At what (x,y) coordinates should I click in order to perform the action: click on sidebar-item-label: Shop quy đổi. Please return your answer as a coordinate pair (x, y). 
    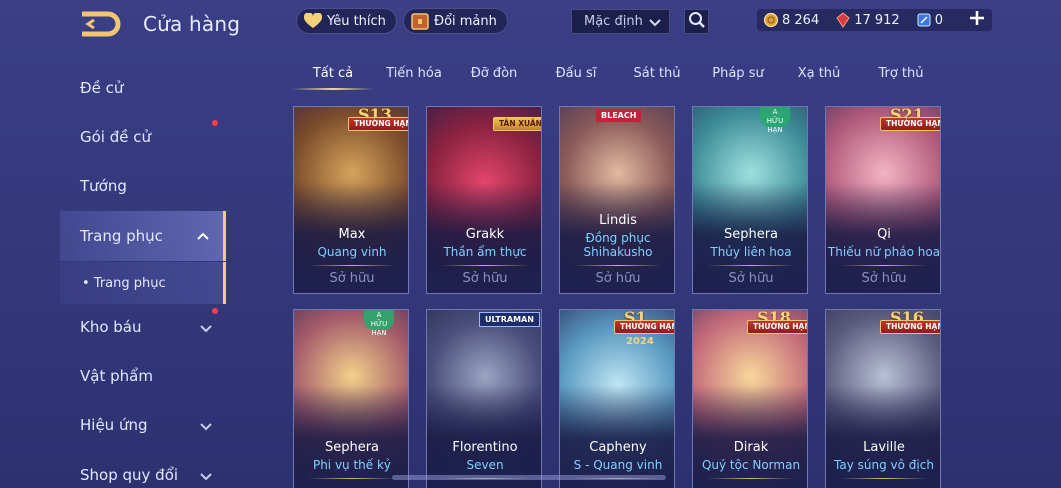
    Looking at the image, I should click on (129, 475).